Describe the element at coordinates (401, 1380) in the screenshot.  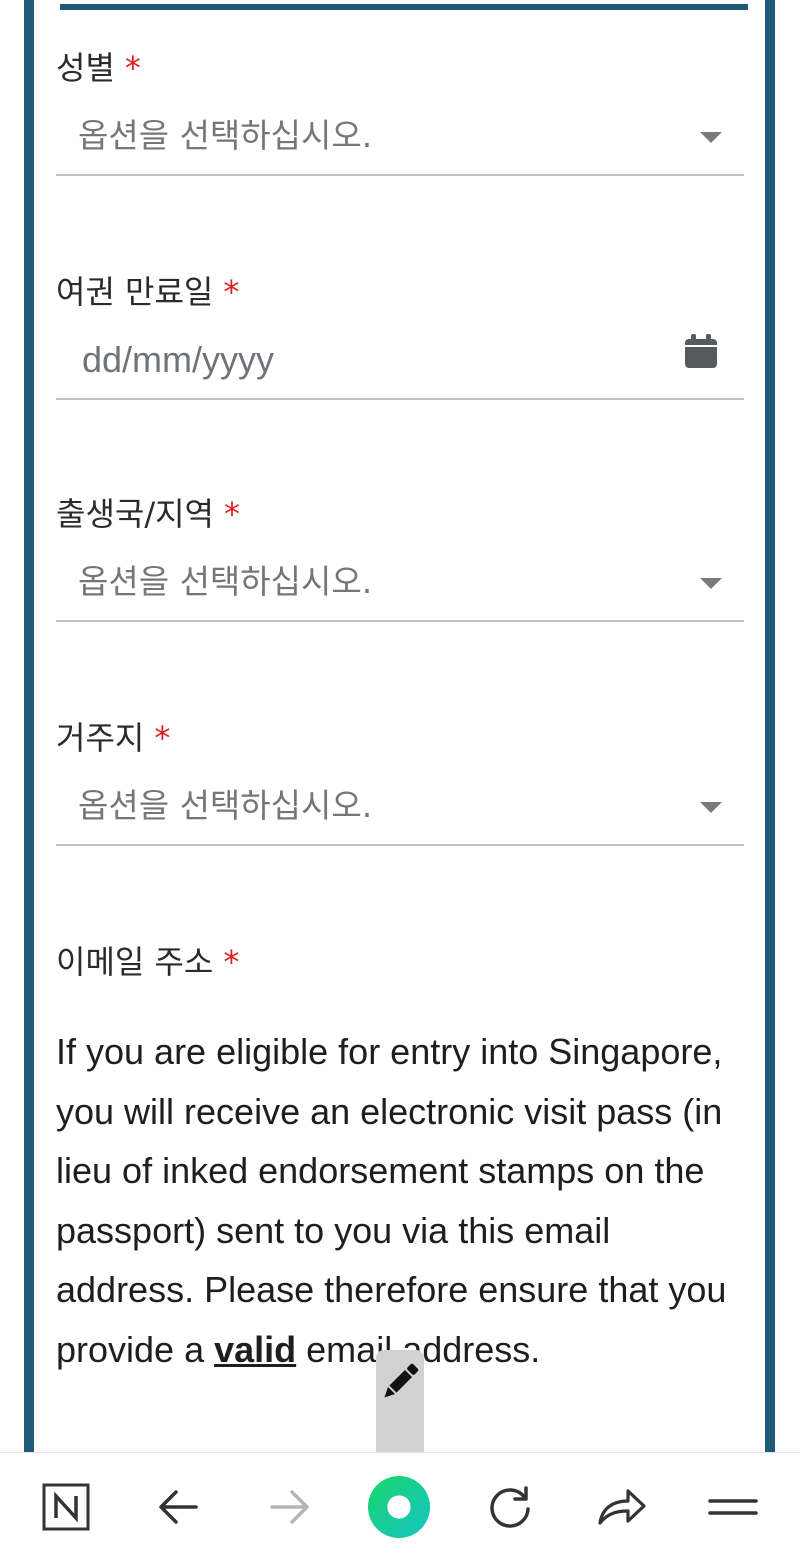
I see `pencil-icon` at that location.